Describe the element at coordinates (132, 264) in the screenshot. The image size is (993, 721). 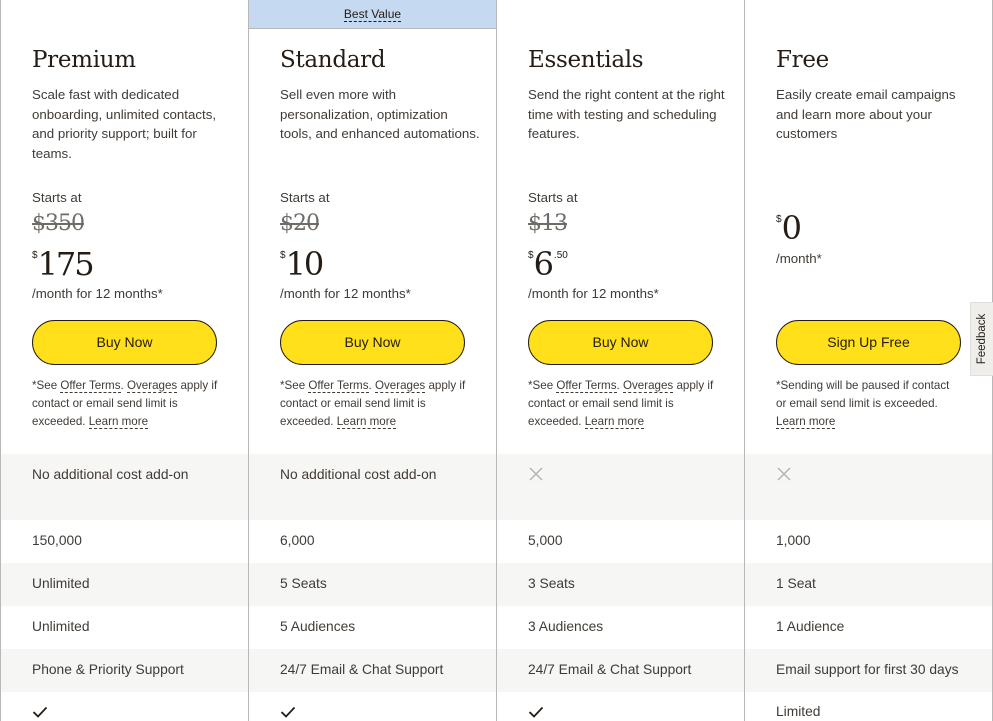
I see `current-price: $175` at that location.